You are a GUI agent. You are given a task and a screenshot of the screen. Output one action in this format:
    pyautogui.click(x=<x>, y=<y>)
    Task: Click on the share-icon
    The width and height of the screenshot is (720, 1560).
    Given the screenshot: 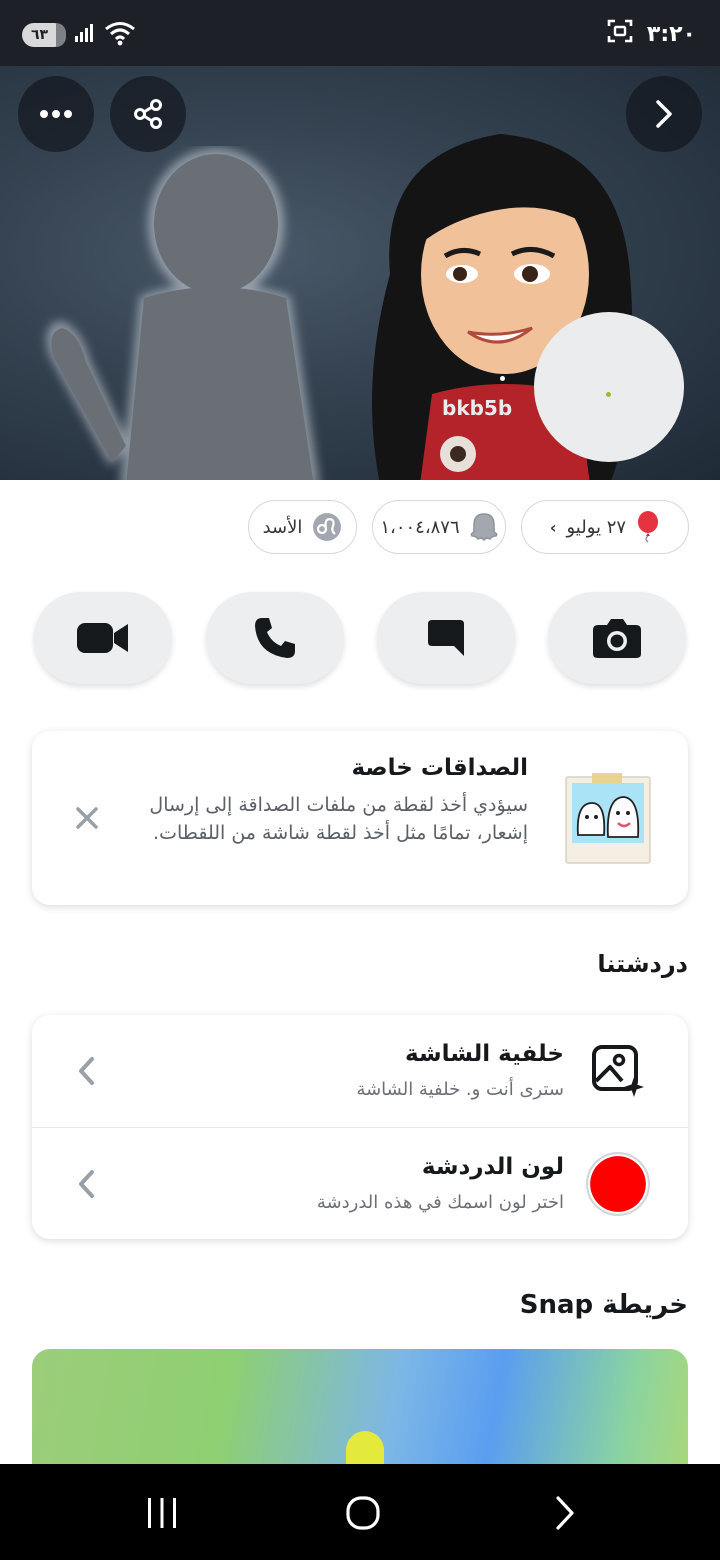 What is the action you would take?
    pyautogui.click(x=148, y=114)
    